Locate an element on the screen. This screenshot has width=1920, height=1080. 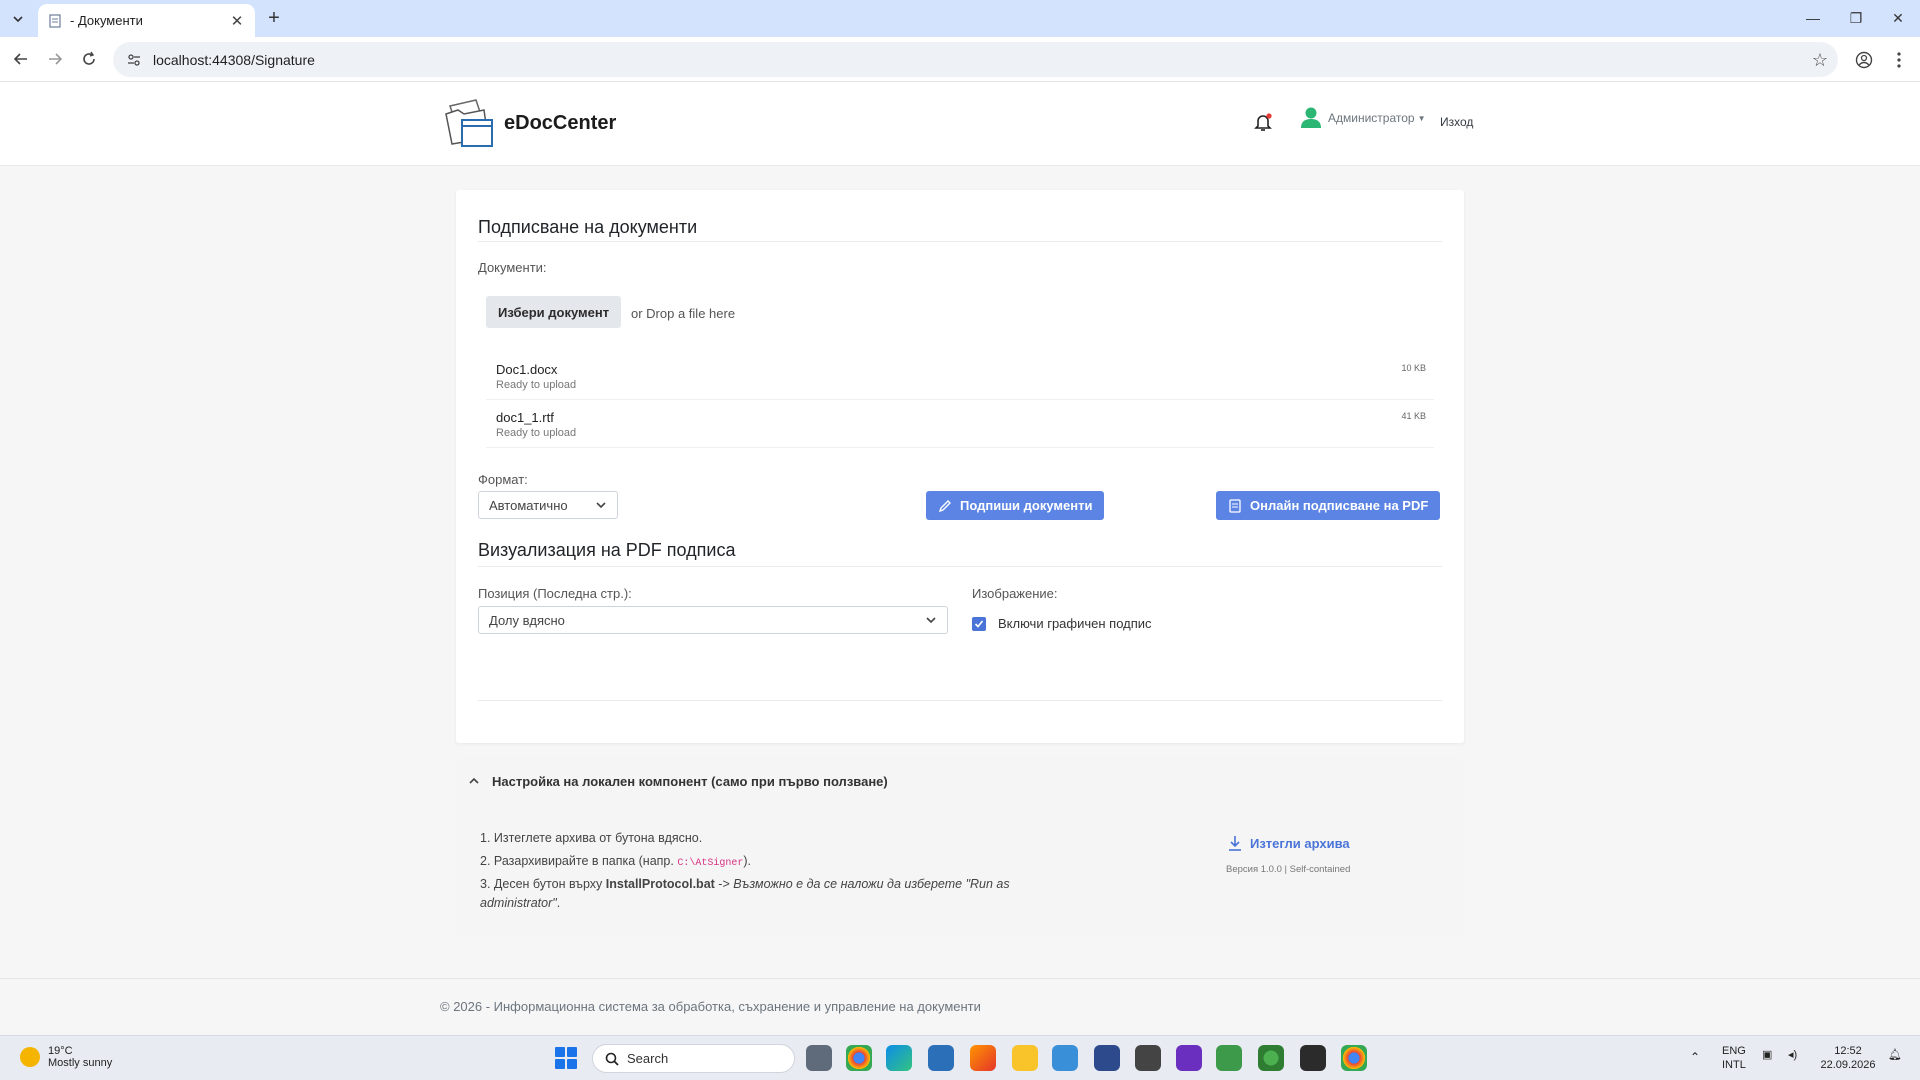
tab-close-icon: ✕ is located at coordinates (237, 21).